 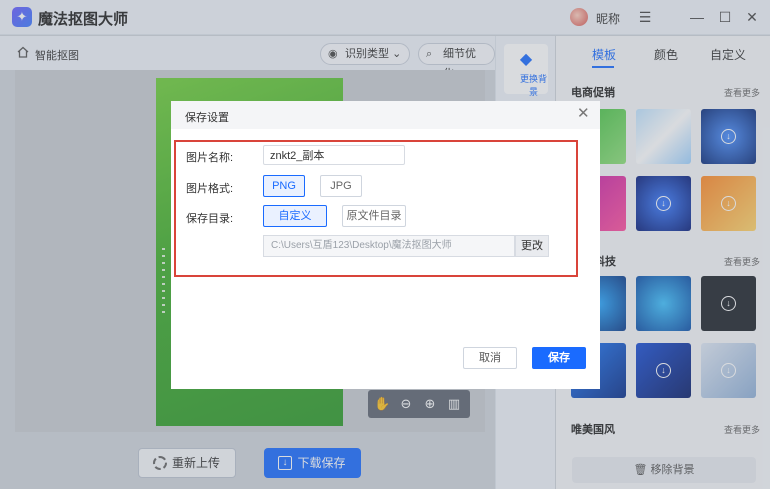 I want to click on save-directory-label: 保存目录:, so click(x=210, y=219).